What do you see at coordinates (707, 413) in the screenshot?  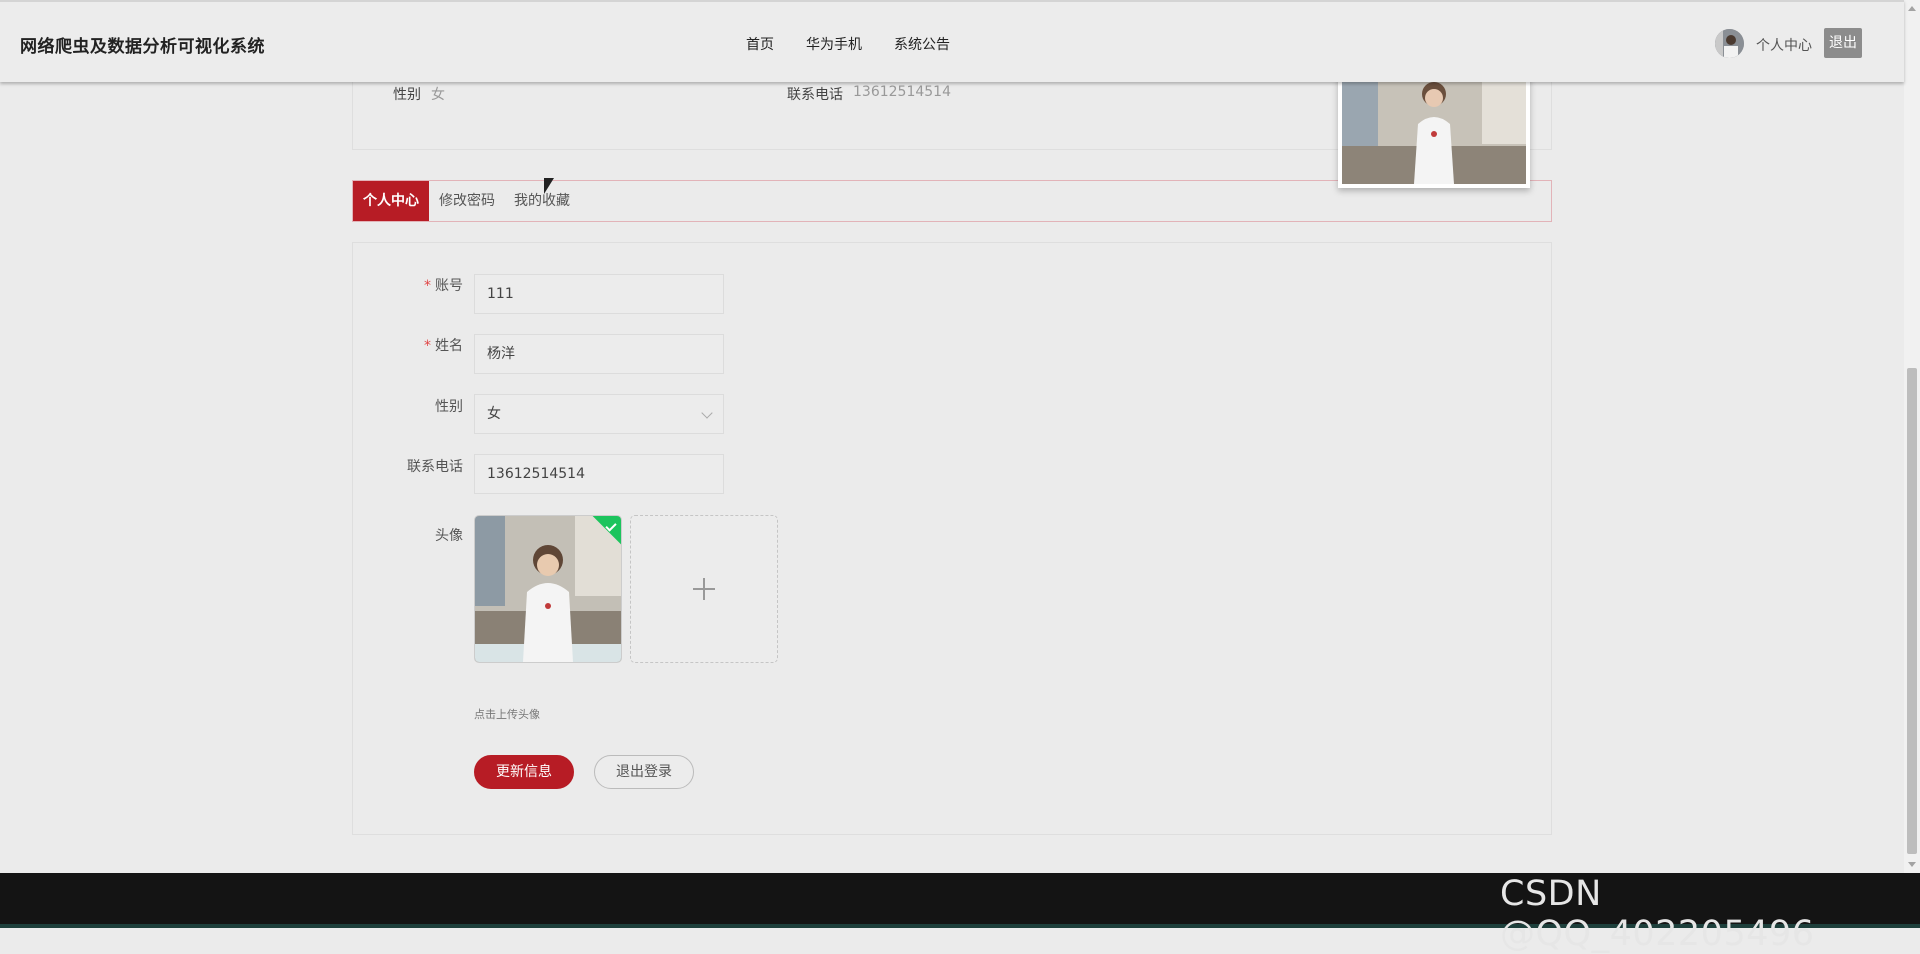 I see `chevron-down-icon` at bounding box center [707, 413].